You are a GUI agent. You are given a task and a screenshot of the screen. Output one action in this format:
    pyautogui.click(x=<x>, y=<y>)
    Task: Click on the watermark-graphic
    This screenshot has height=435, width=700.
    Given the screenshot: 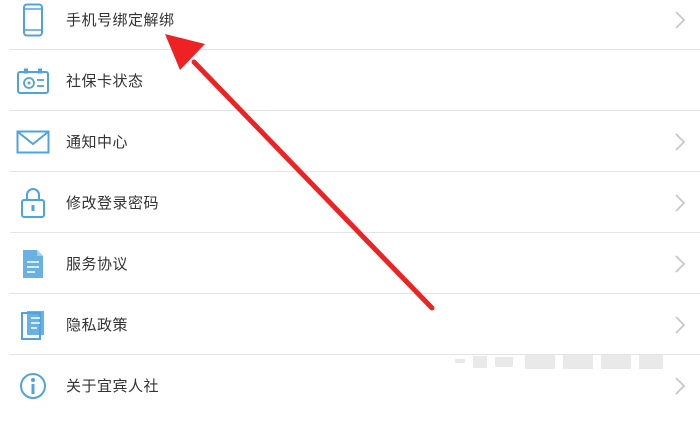 What is the action you would take?
    pyautogui.click(x=559, y=362)
    